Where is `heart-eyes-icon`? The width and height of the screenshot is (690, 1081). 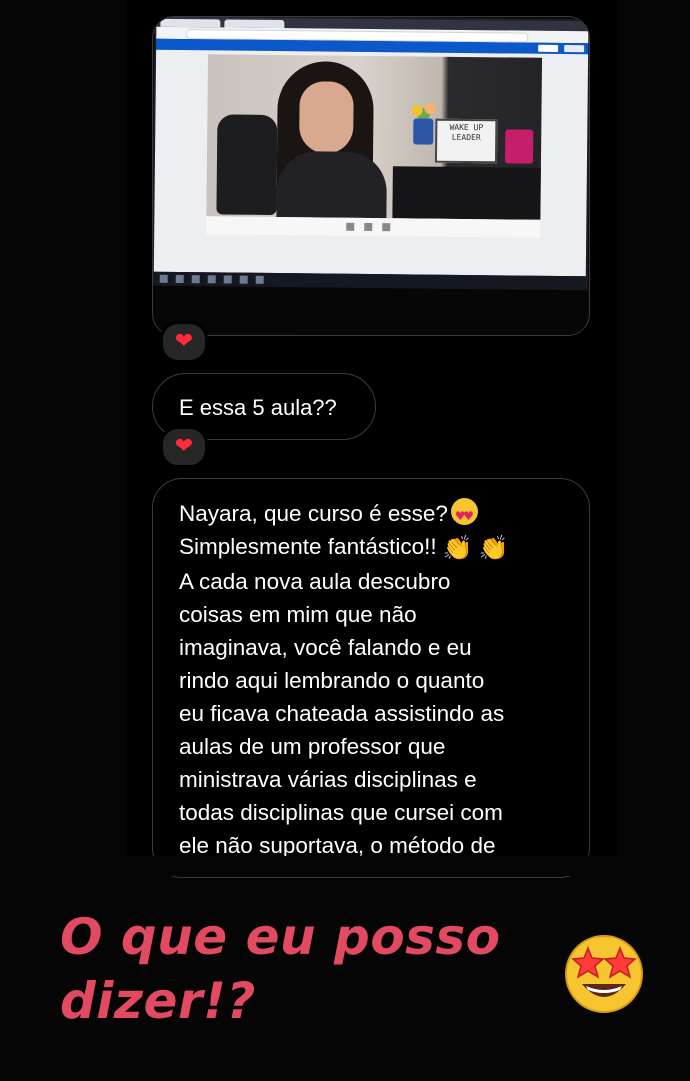
heart-eyes-icon is located at coordinates (464, 515).